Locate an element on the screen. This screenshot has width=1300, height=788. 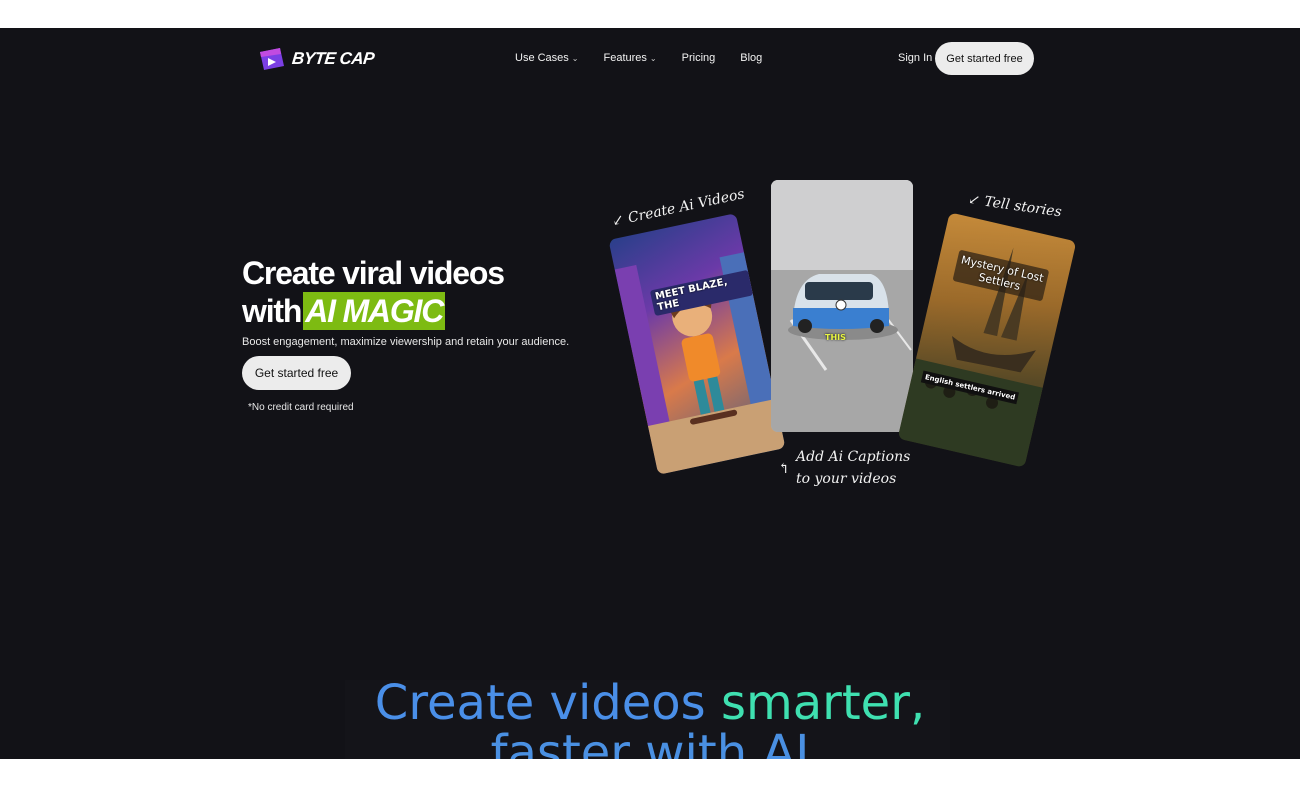
arrow-up-icon: ↰ is located at coordinates (784, 469).